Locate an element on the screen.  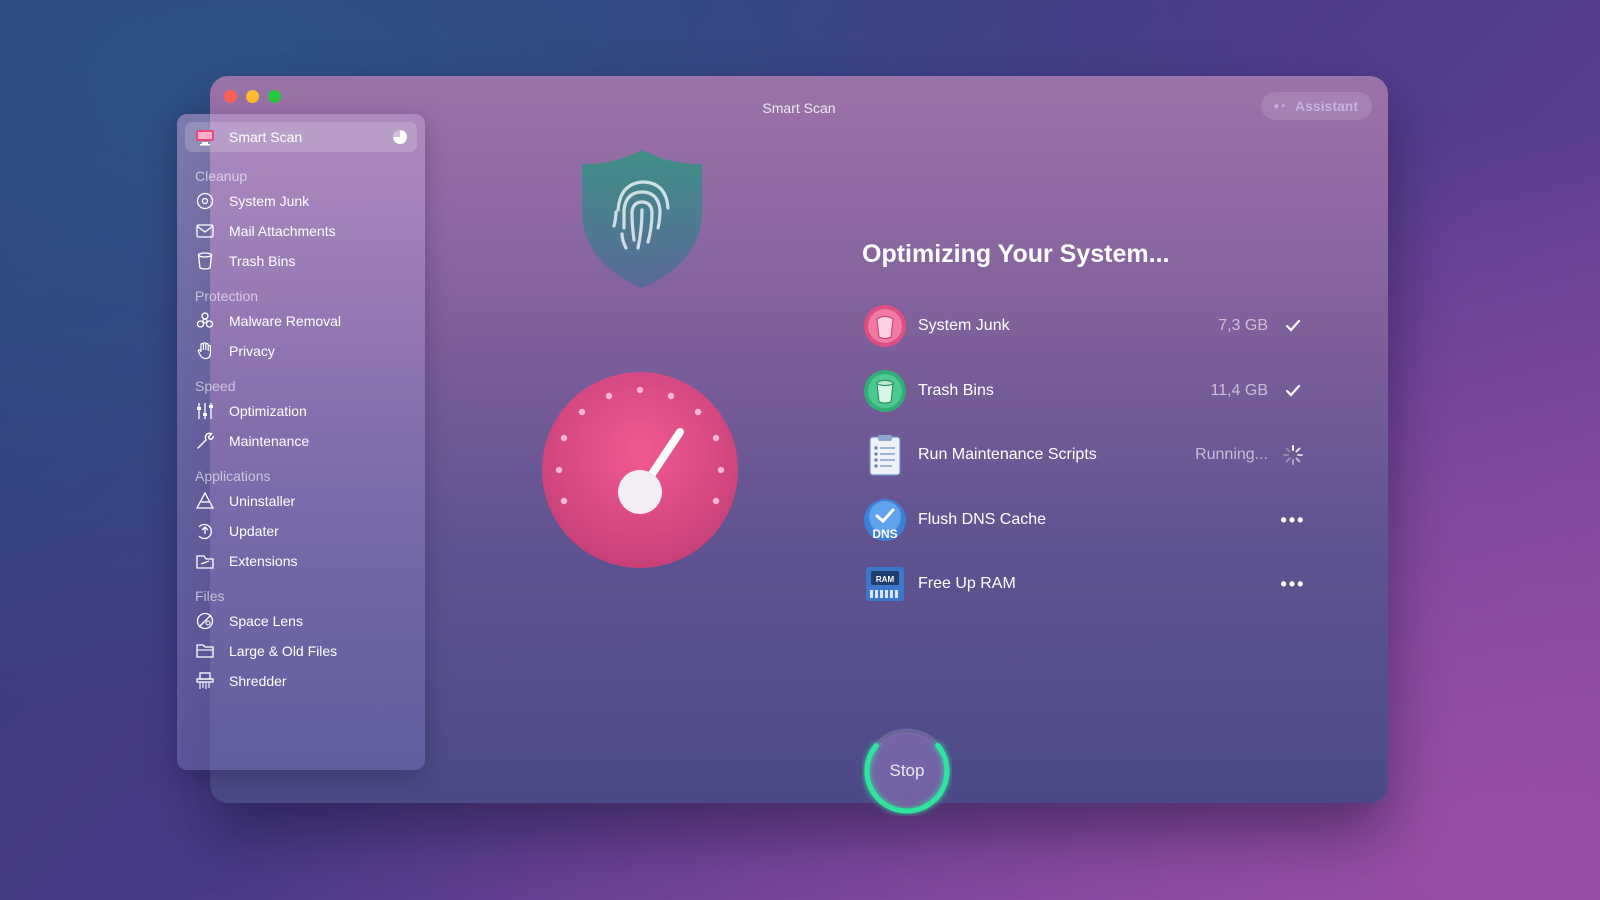
sidebar-item-label: Extensions is located at coordinates (263, 561).